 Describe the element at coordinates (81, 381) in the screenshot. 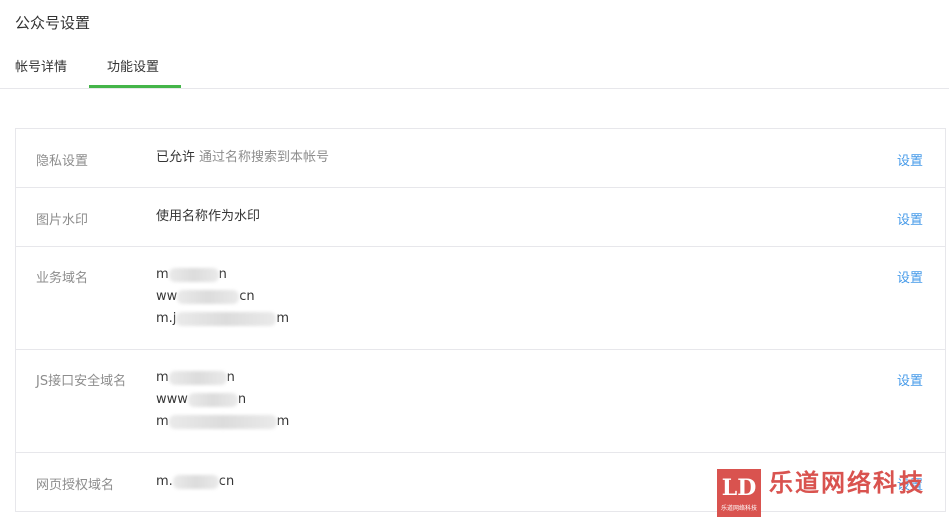

I see `row-label: JS接口安全域名` at that location.